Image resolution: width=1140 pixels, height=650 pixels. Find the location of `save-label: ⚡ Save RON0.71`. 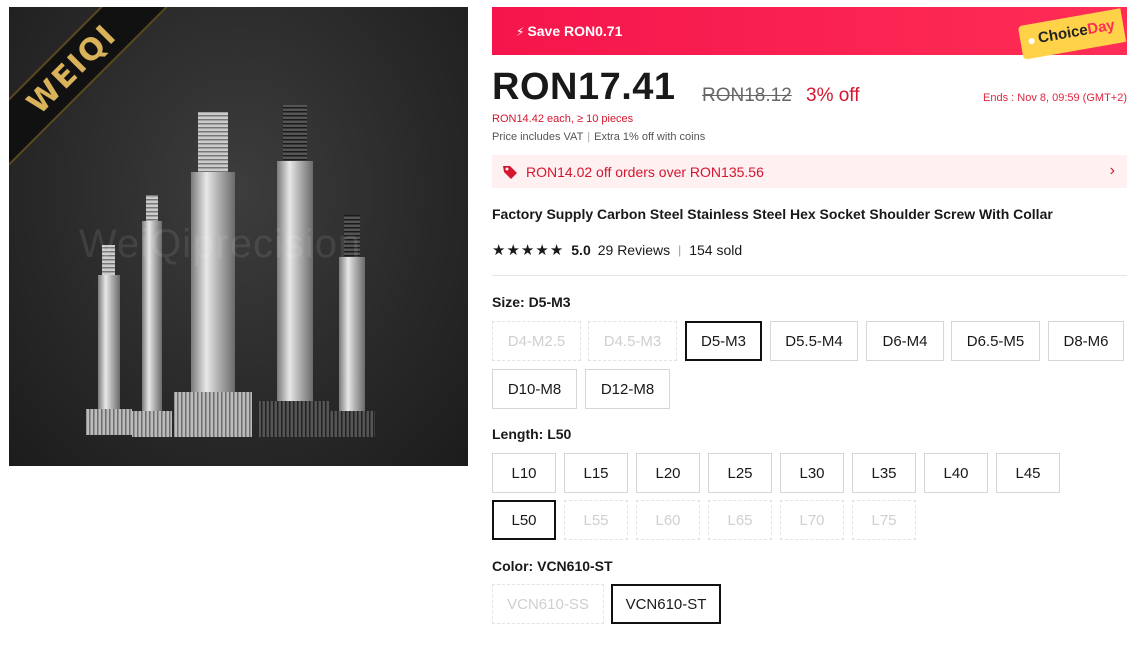

save-label: ⚡ Save RON0.71 is located at coordinates (569, 31).